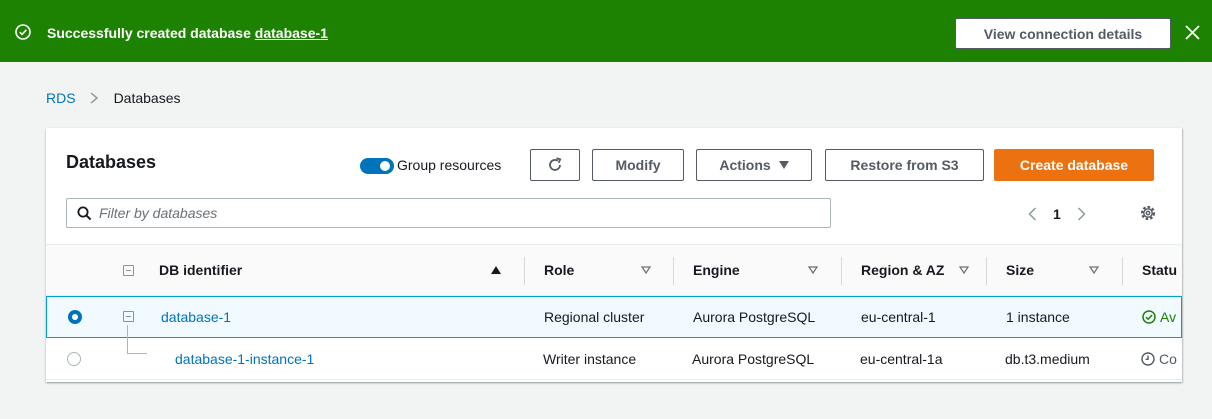  What do you see at coordinates (1038, 317) in the screenshot?
I see `size-cell: 1 instance` at bounding box center [1038, 317].